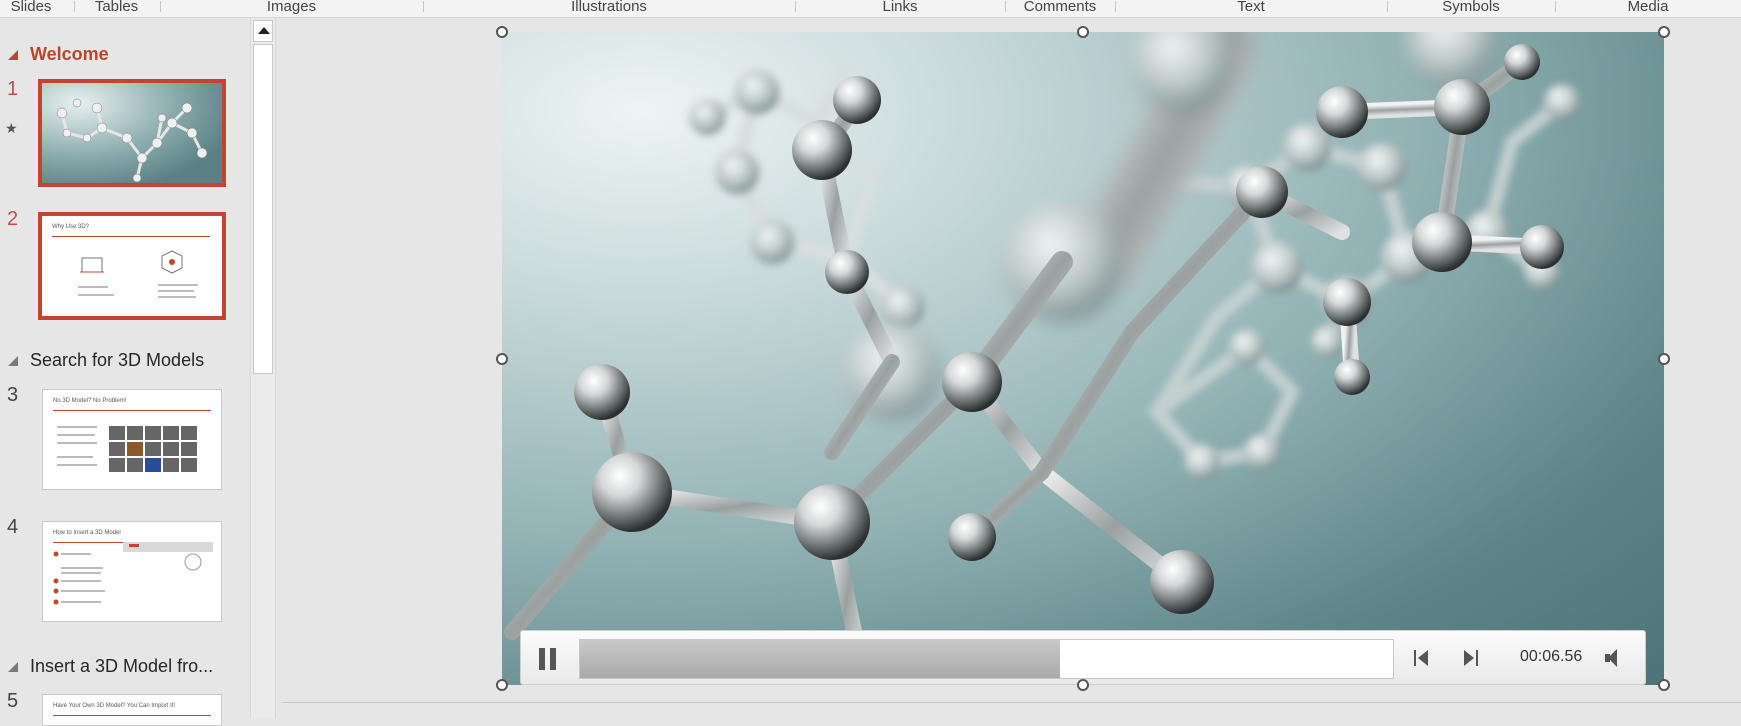 This screenshot has width=1741, height=726. What do you see at coordinates (900, 7) in the screenshot?
I see `ribbon-group-links: Links` at bounding box center [900, 7].